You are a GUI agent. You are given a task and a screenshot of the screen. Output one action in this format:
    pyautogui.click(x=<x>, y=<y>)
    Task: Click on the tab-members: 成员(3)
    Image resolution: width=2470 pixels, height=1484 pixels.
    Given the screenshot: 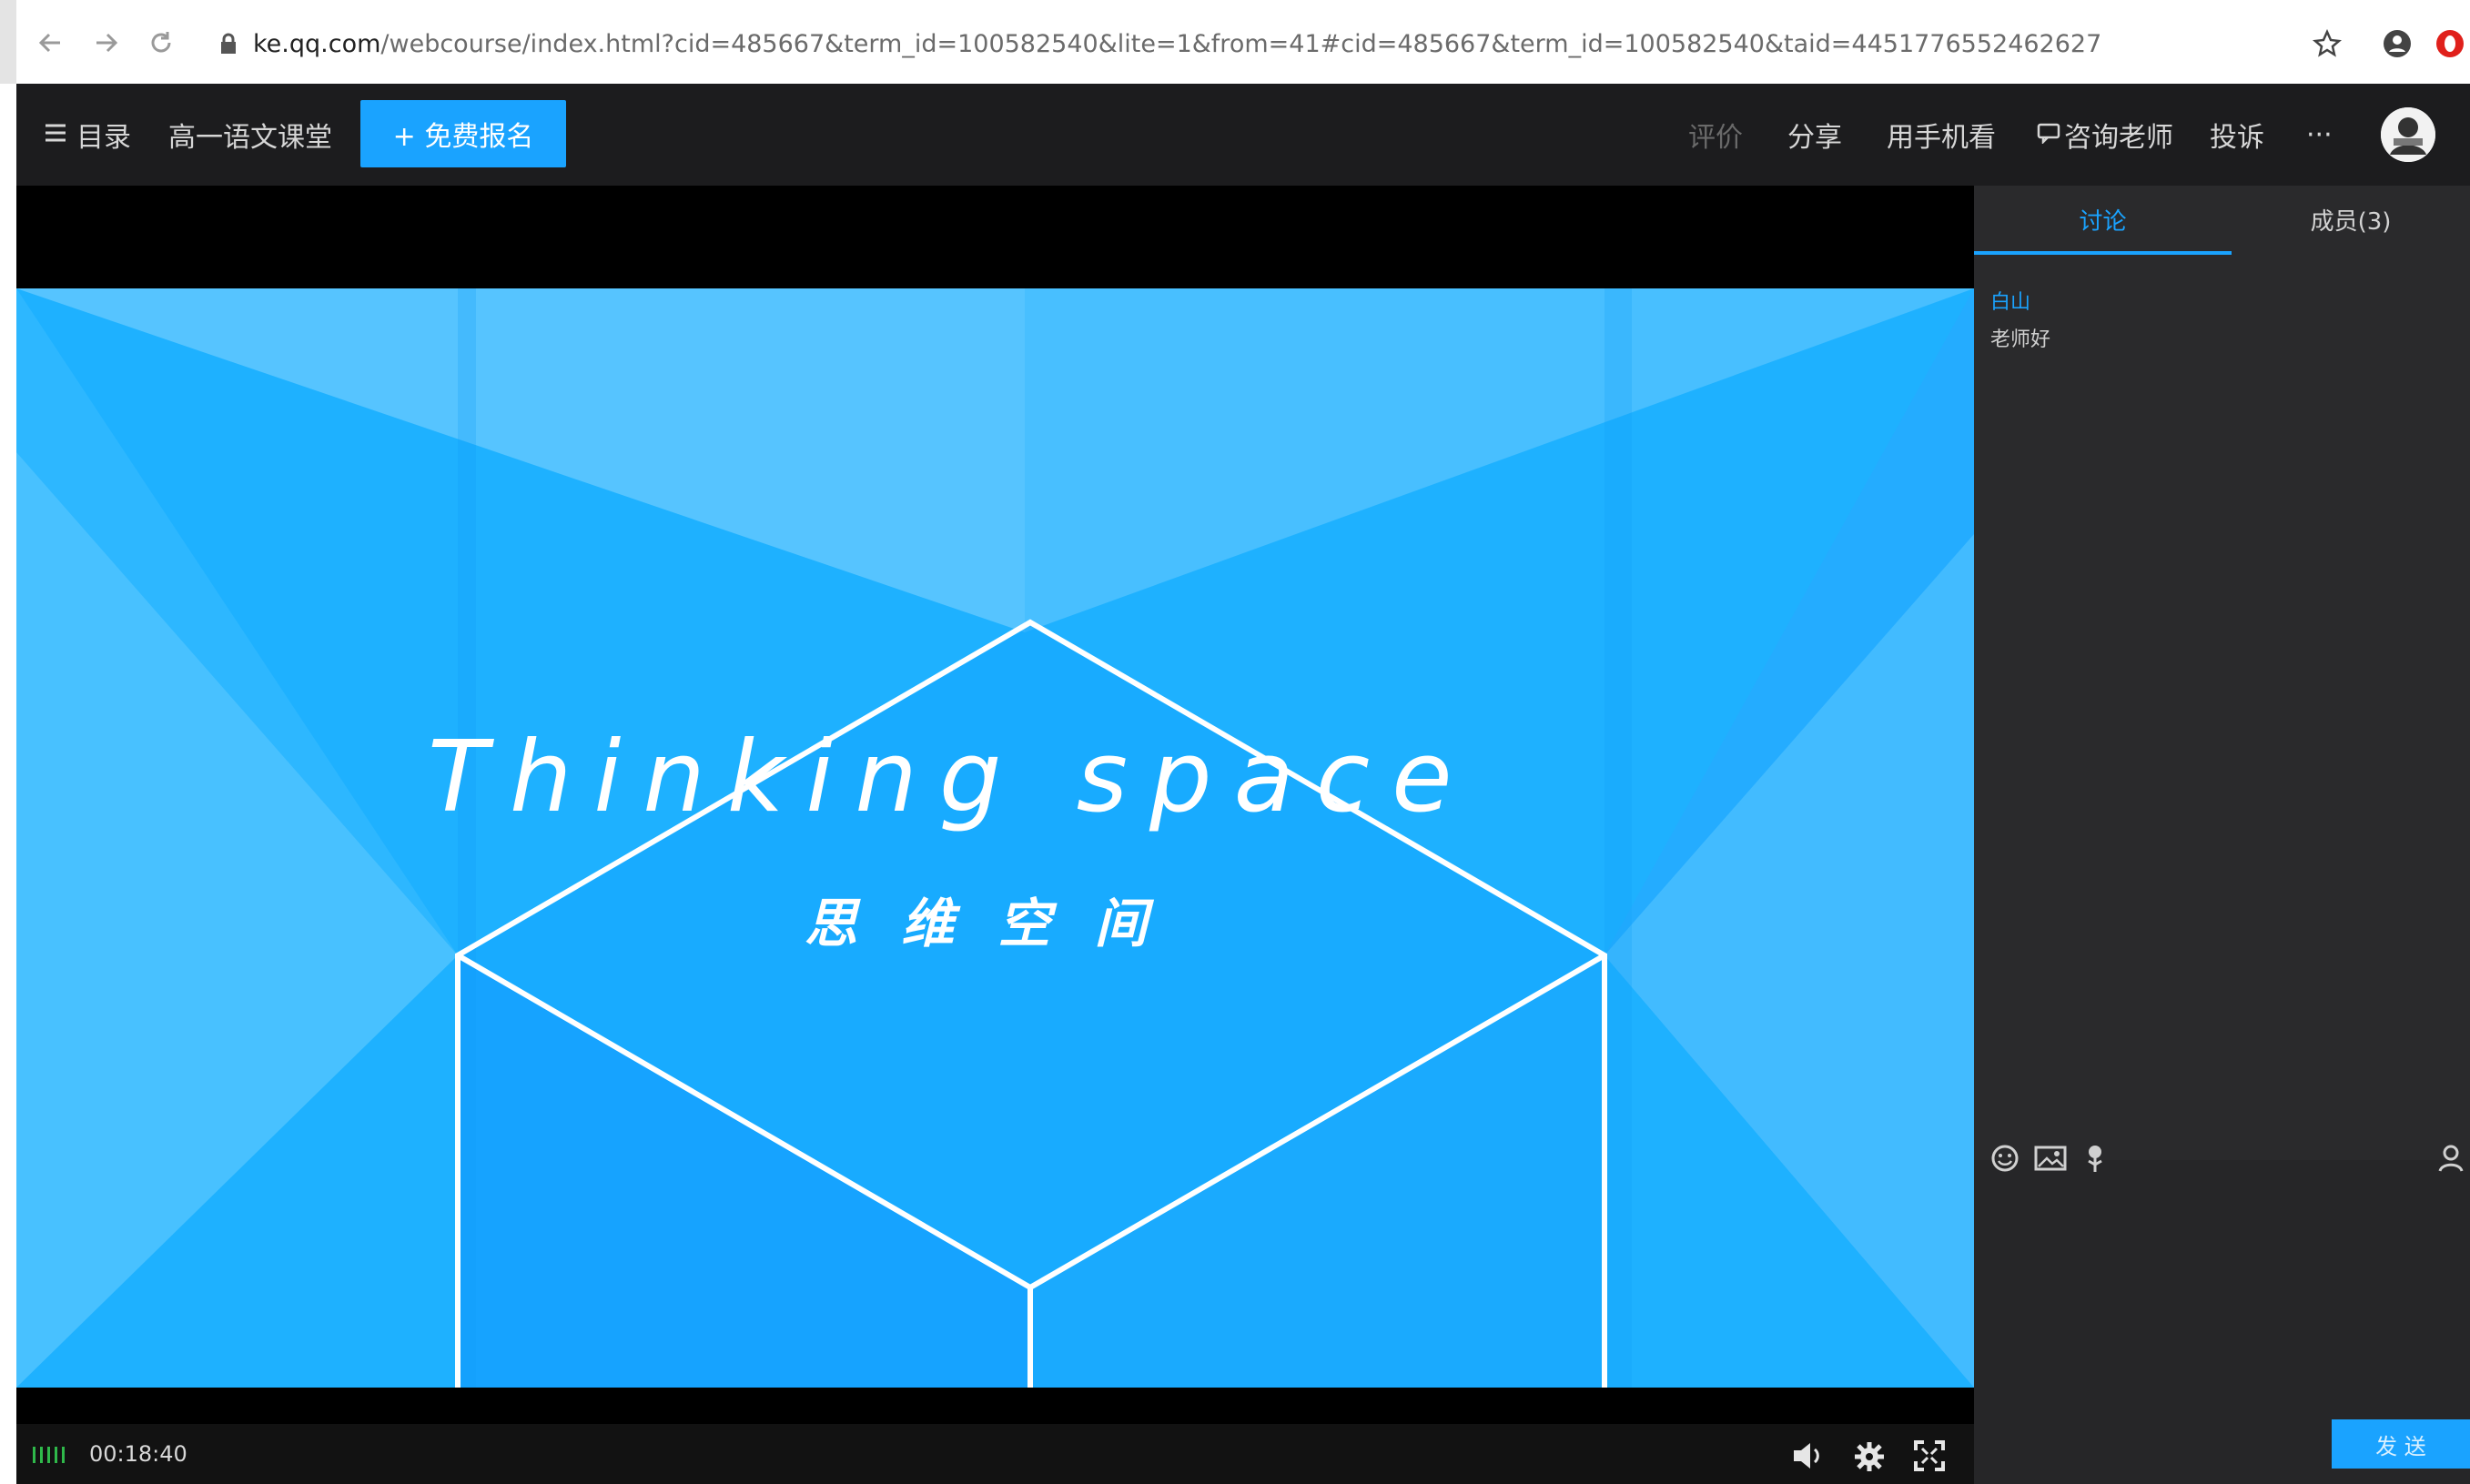 What is the action you would take?
    pyautogui.click(x=2351, y=219)
    